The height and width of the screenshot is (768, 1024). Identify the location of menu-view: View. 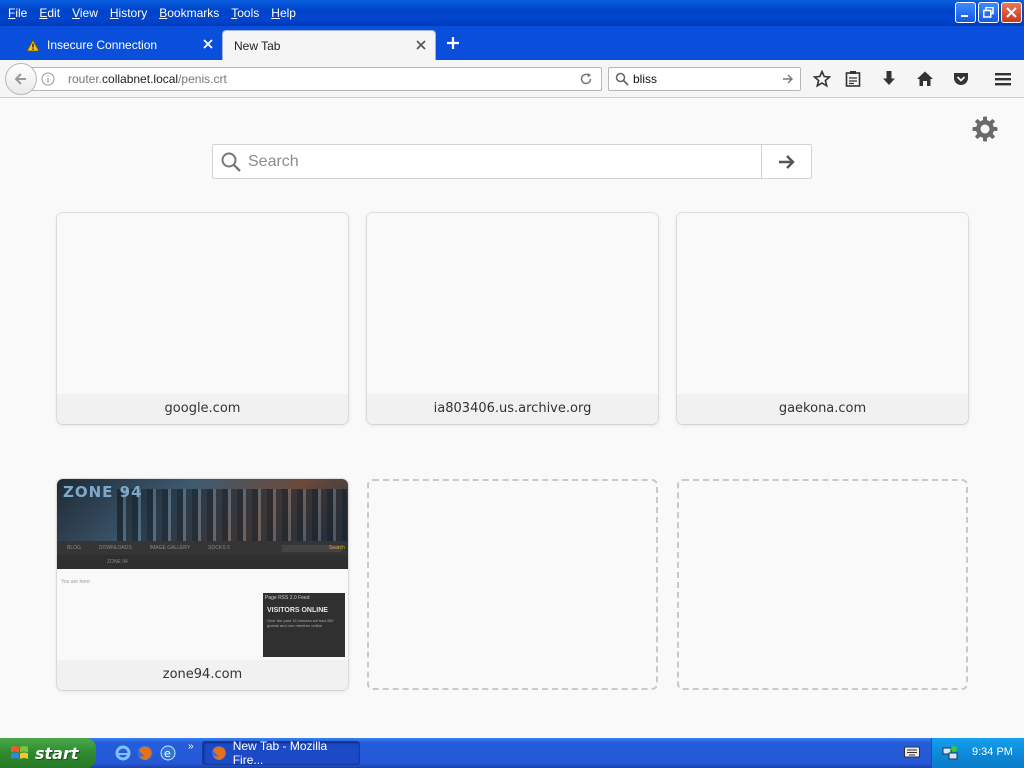
(85, 13).